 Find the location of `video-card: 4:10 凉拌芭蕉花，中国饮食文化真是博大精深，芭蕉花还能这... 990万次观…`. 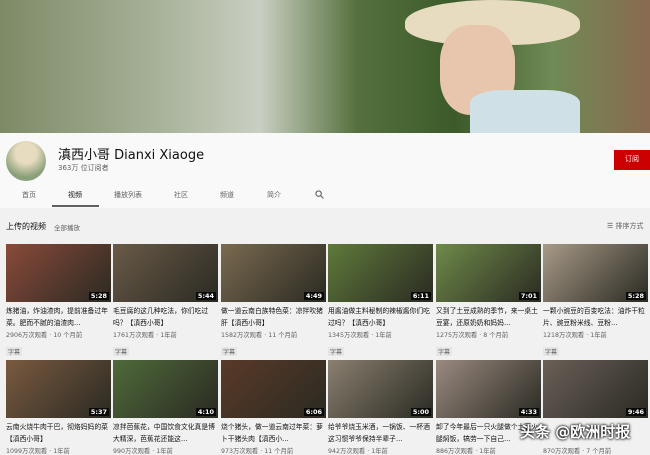

video-card: 4:10 凉拌芭蕉花，中国饮食文化真是博大精深，芭蕉花还能这... 990万次观… is located at coordinates (165, 407).